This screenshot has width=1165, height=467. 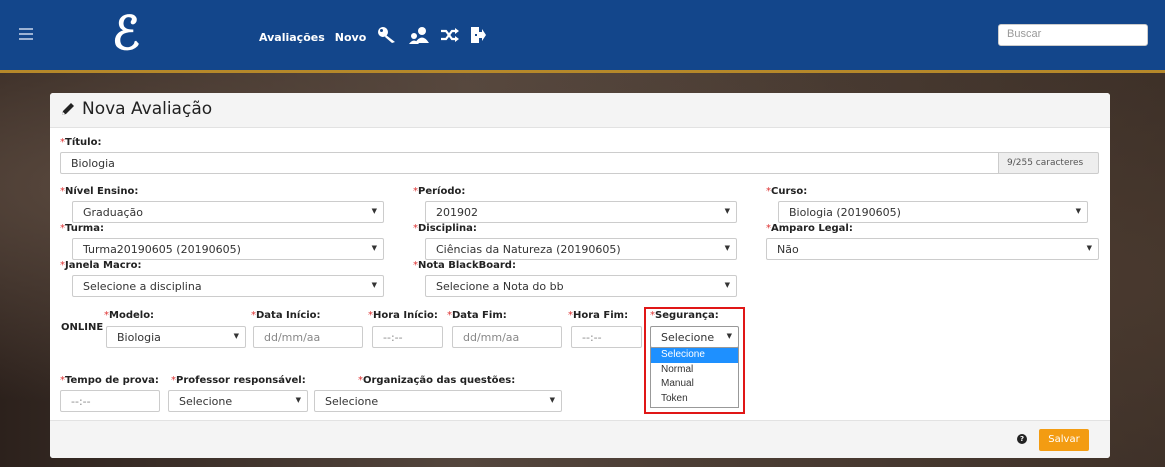 I want to click on question-circle-icon: ?, so click(x=1022, y=439).